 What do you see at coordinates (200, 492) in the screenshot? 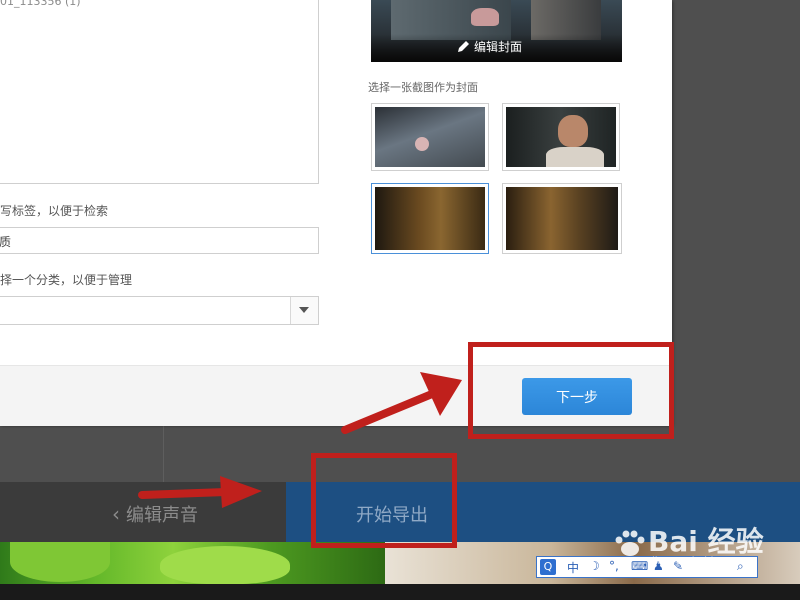
I see `arrow-to-export-icon` at bounding box center [200, 492].